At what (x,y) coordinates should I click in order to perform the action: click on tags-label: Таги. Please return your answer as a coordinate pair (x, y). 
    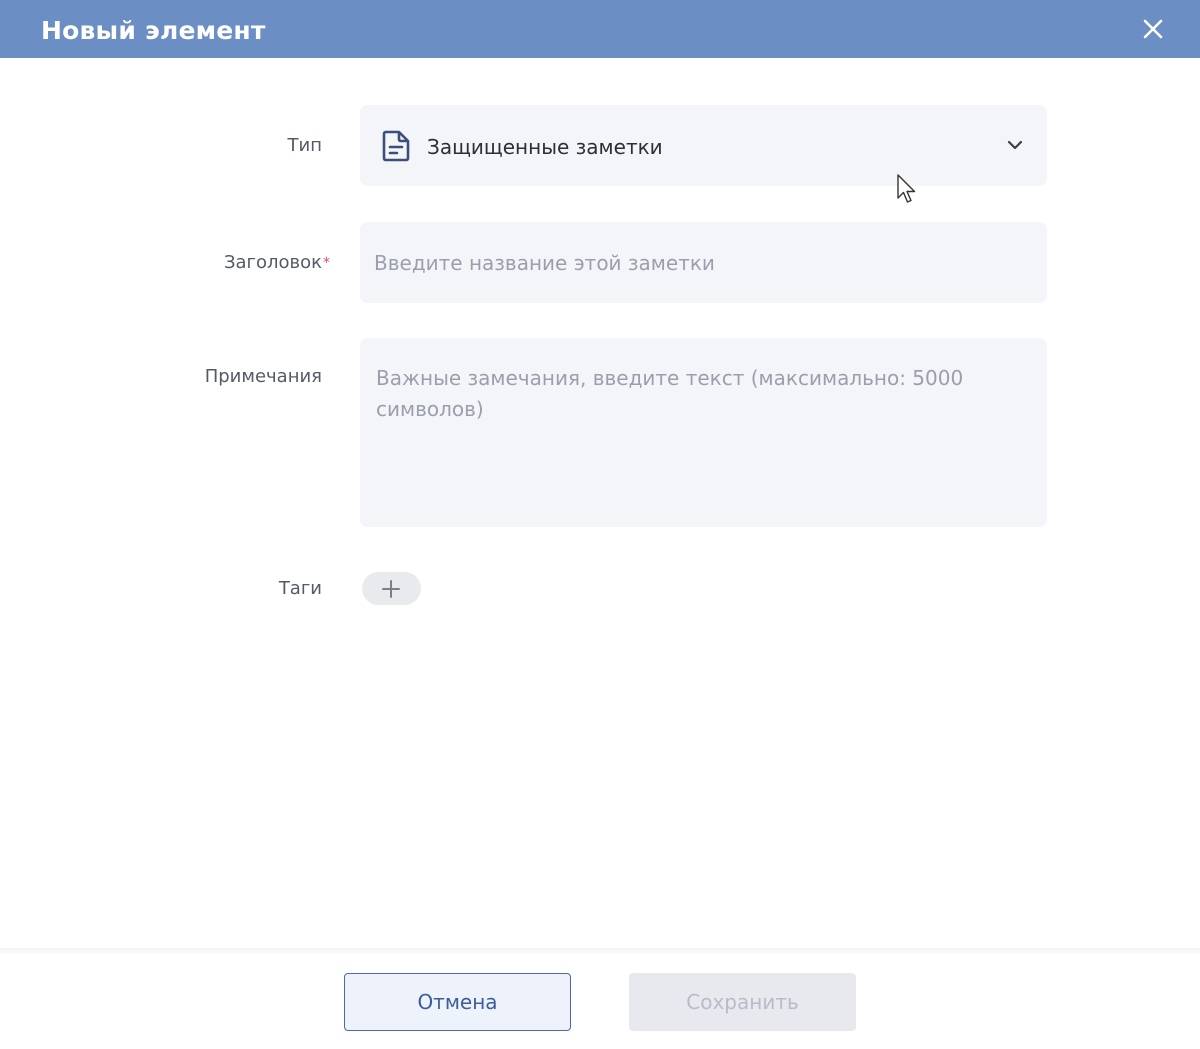
    Looking at the image, I should click on (300, 588).